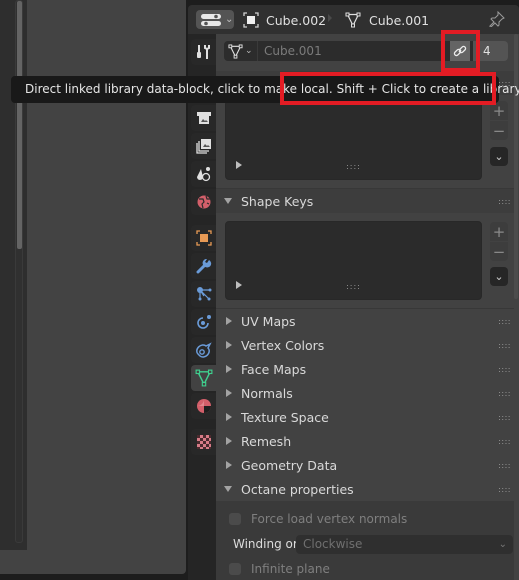 The height and width of the screenshot is (580, 519). Describe the element at coordinates (203, 118) in the screenshot. I see `tab-render` at that location.